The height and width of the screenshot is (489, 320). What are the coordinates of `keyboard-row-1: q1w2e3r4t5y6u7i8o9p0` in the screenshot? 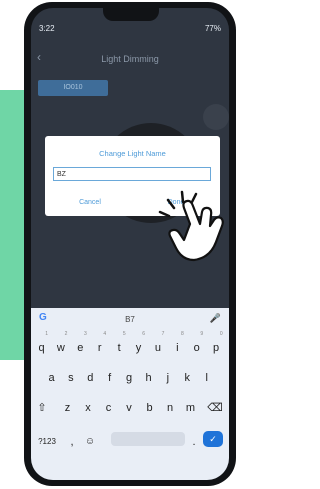 It's located at (130, 346).